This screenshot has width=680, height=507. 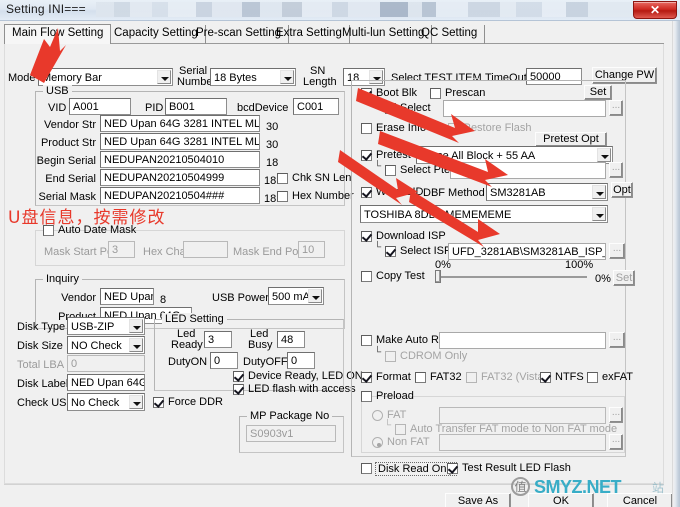 I want to click on hex-number-label: Hex Number, so click(x=323, y=196).